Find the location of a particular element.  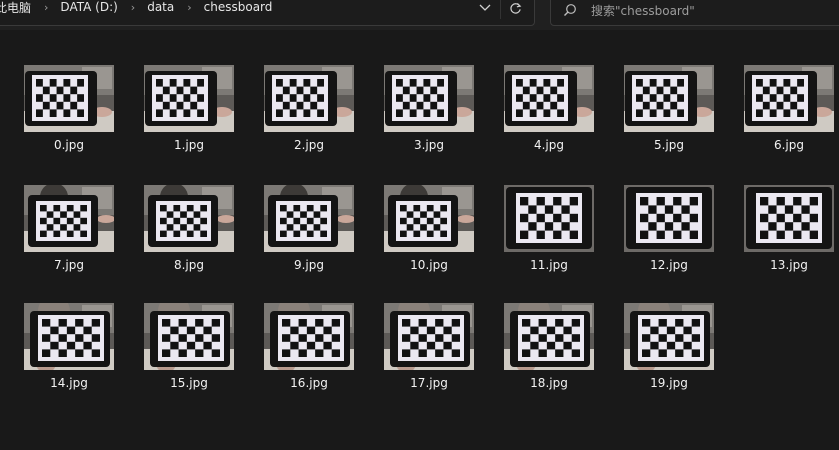

file-item: 4.jpg is located at coordinates (545, 115).